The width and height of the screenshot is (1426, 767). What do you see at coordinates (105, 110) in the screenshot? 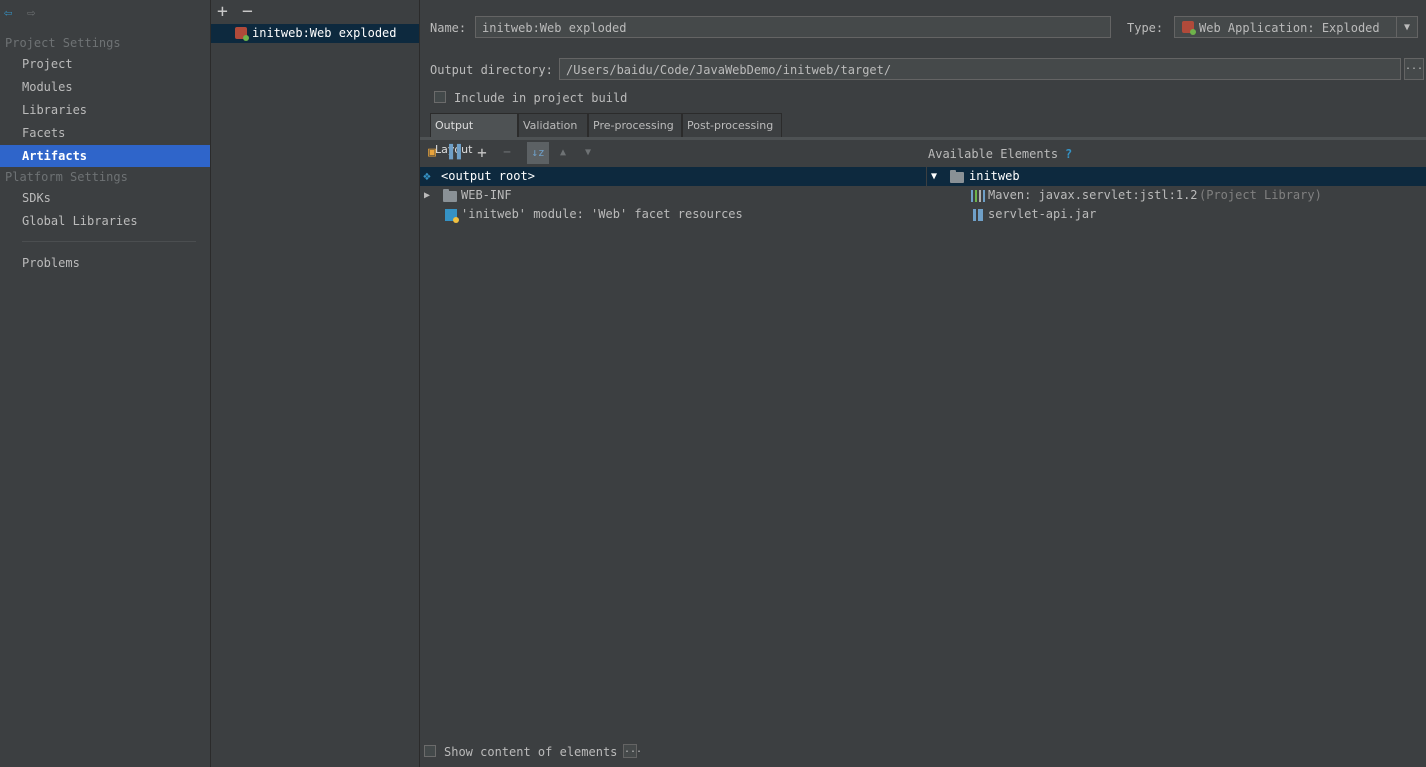
I see `nav-item-libraries: Libraries` at bounding box center [105, 110].